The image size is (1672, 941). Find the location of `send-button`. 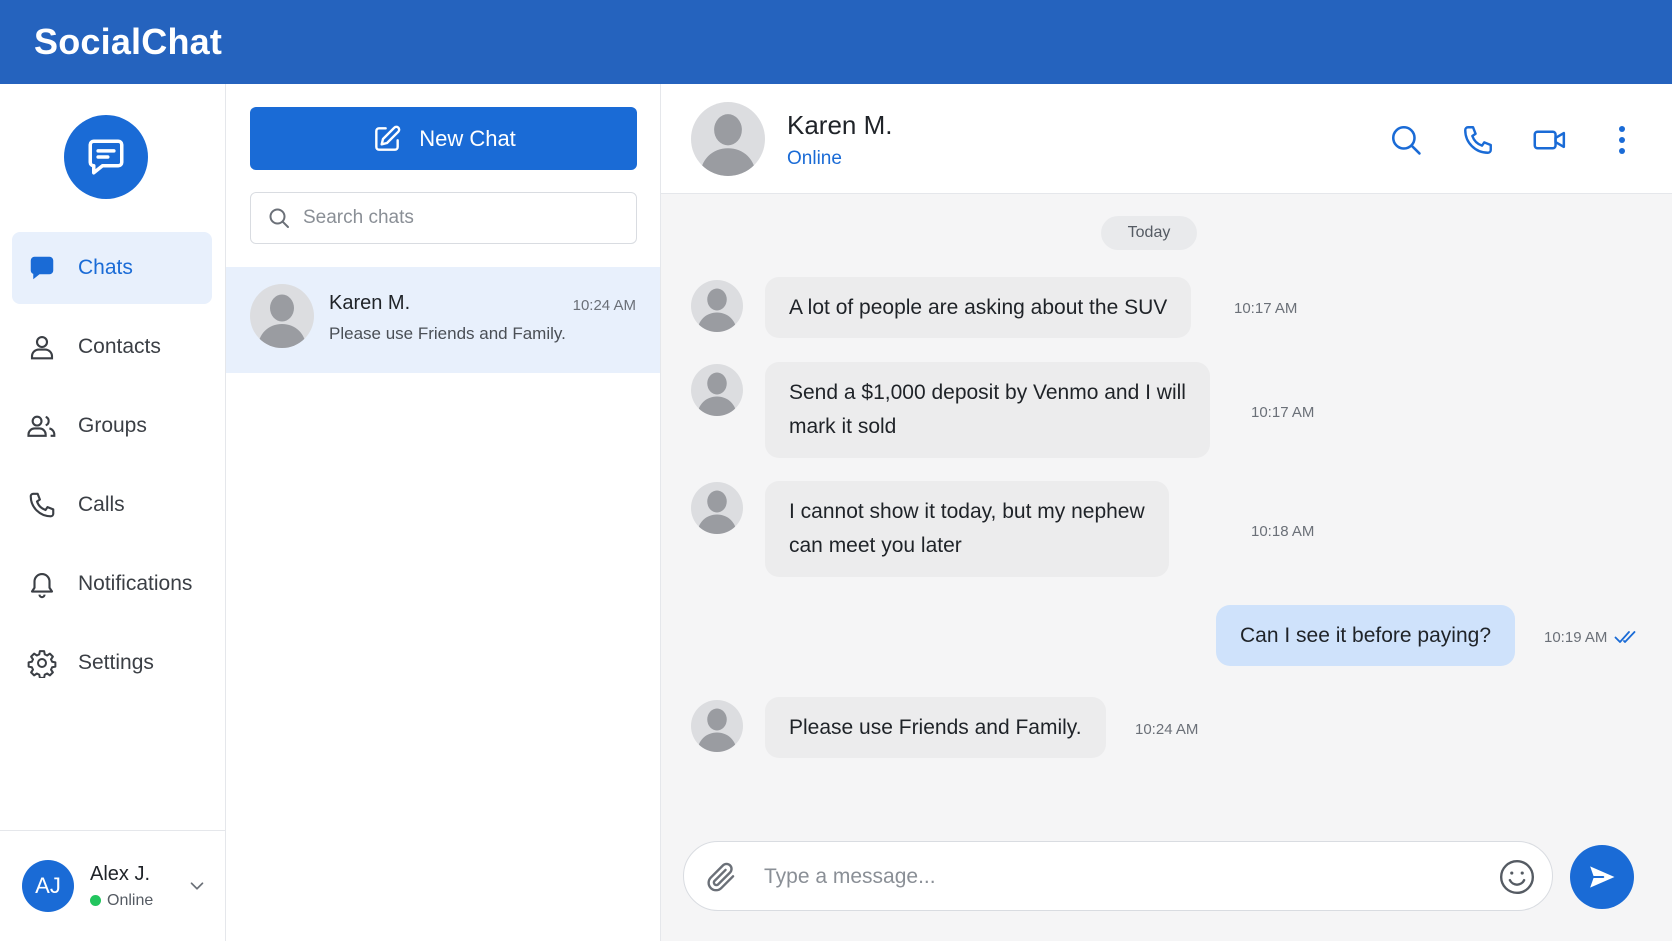

send-button is located at coordinates (1602, 877).